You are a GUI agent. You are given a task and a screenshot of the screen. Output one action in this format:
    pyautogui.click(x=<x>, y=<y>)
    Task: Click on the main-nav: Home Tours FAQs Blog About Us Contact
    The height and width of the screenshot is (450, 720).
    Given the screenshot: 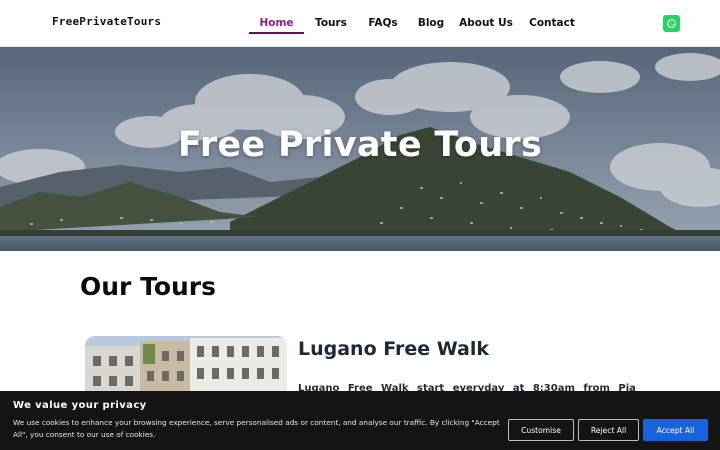 What is the action you would take?
    pyautogui.click(x=417, y=23)
    